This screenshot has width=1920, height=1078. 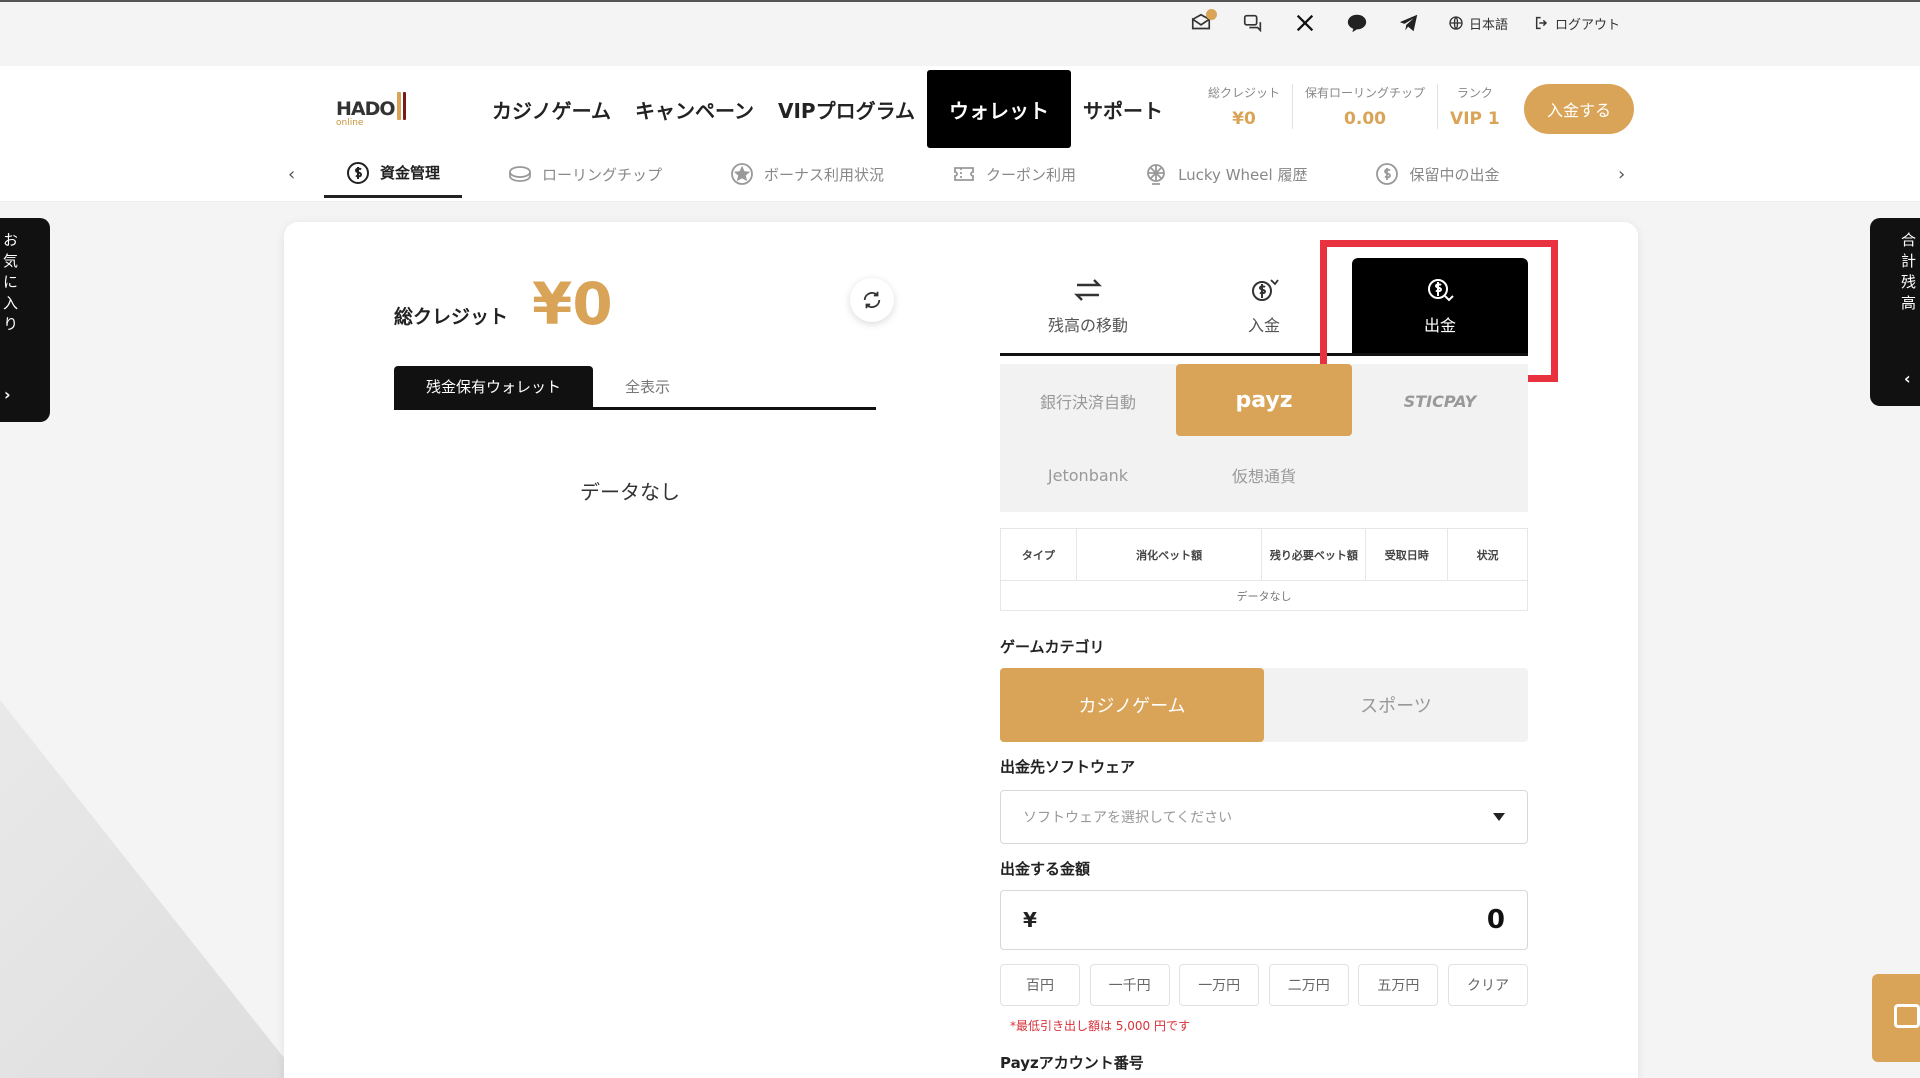 What do you see at coordinates (1366, 106) in the screenshot?
I see `stat-rolling-chips: 保有ローリングチップ 0.00` at bounding box center [1366, 106].